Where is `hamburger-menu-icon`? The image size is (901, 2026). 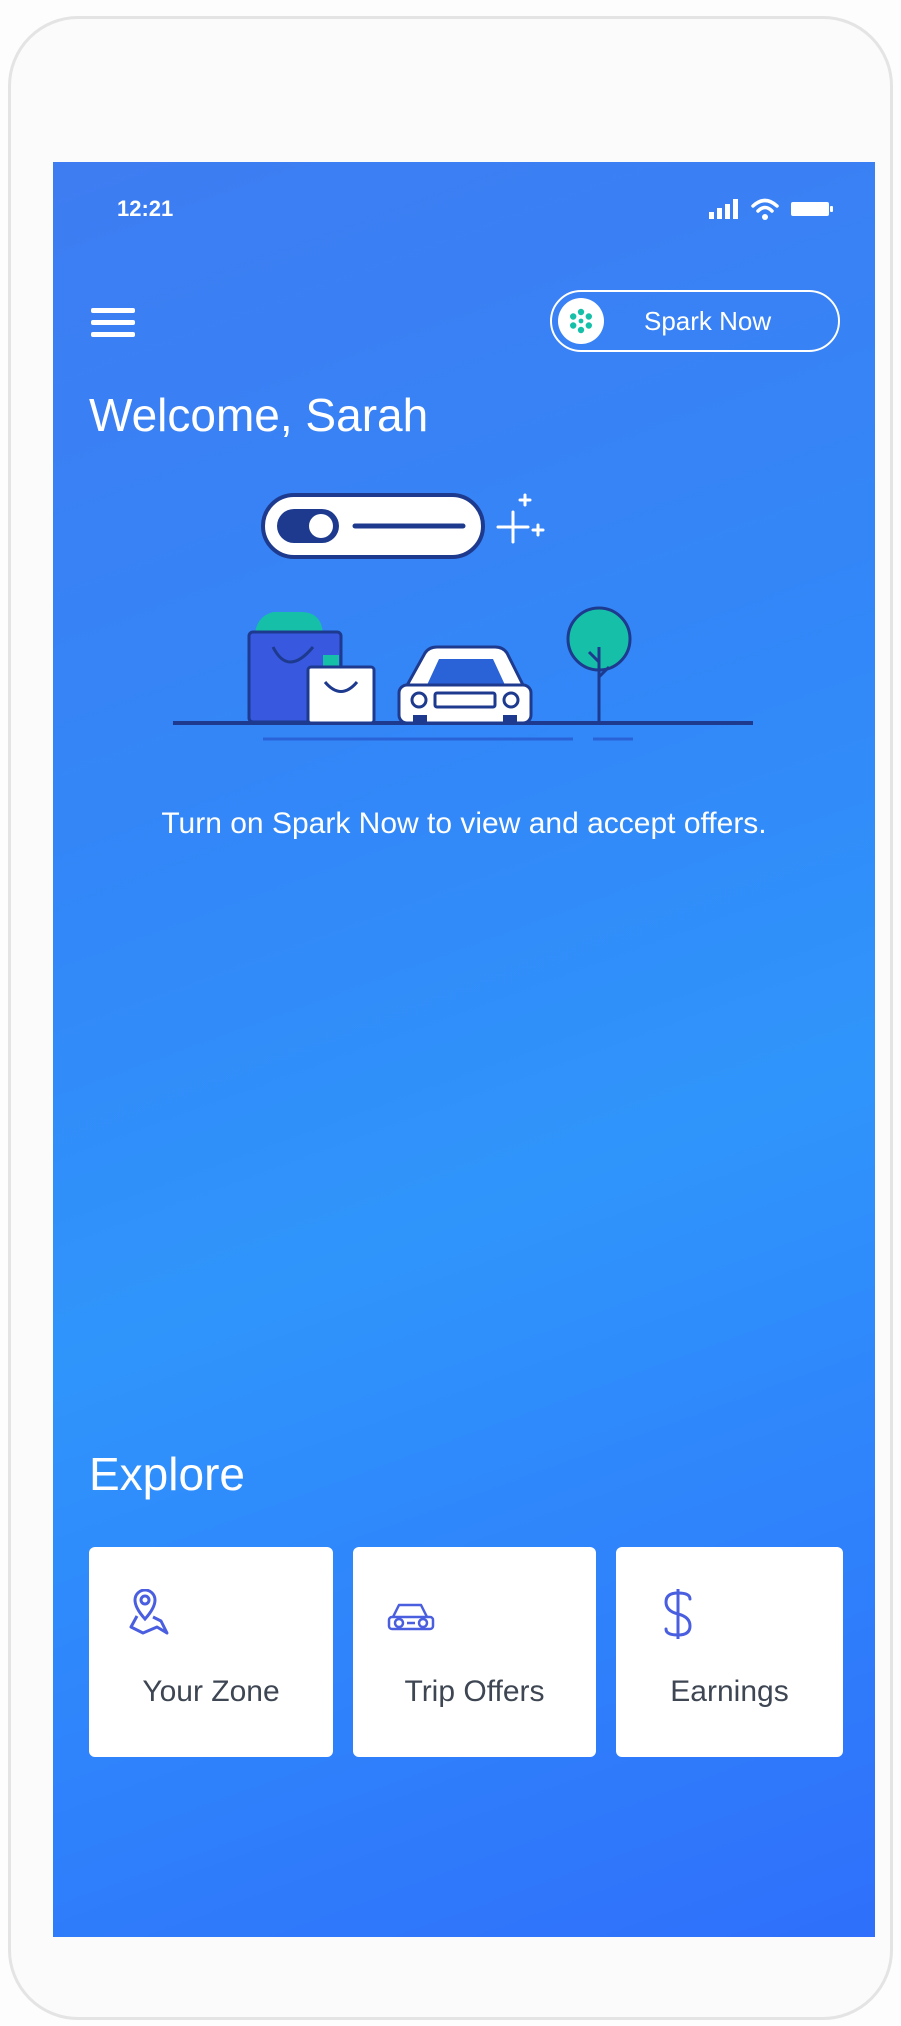 hamburger-menu-icon is located at coordinates (116, 322).